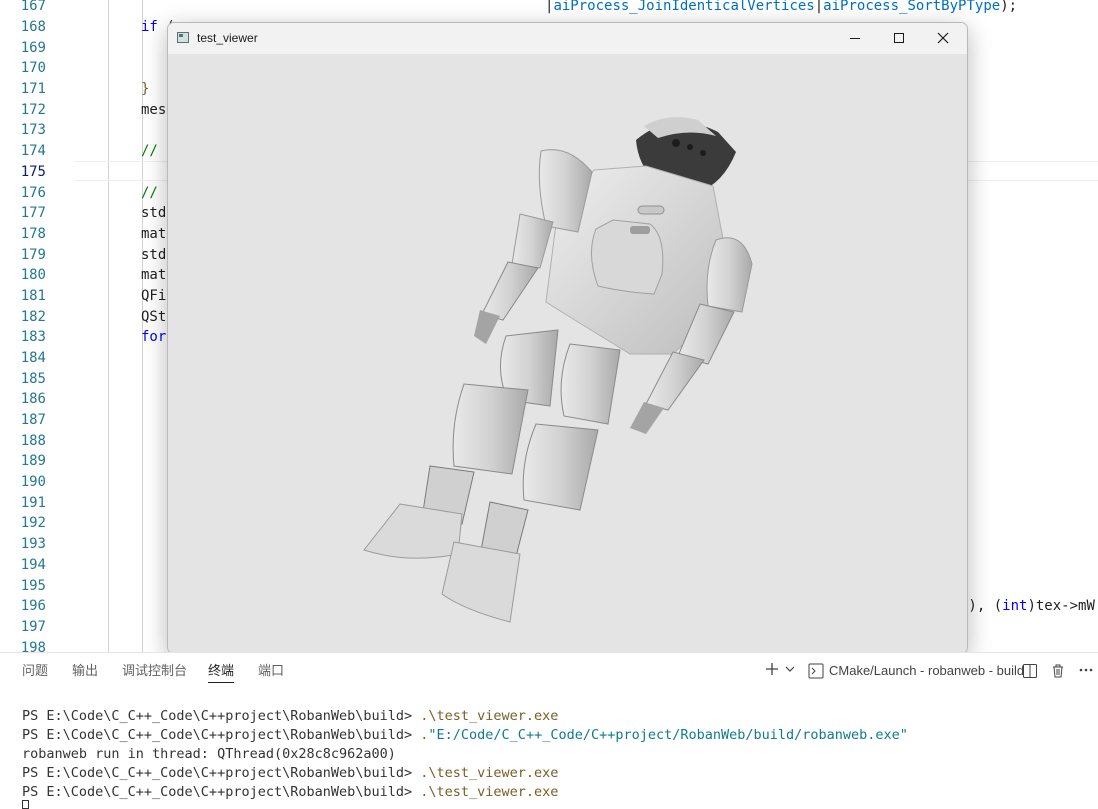 The width and height of the screenshot is (1098, 809). What do you see at coordinates (153, 275) in the screenshot?
I see `code-line-180: mat` at bounding box center [153, 275].